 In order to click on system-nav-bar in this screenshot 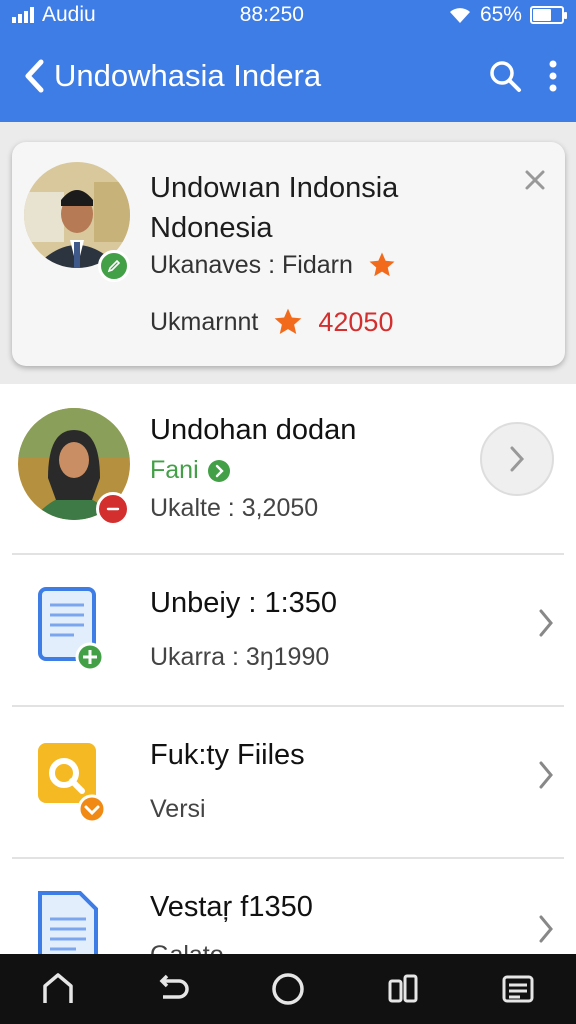, I will do `click(288, 989)`.